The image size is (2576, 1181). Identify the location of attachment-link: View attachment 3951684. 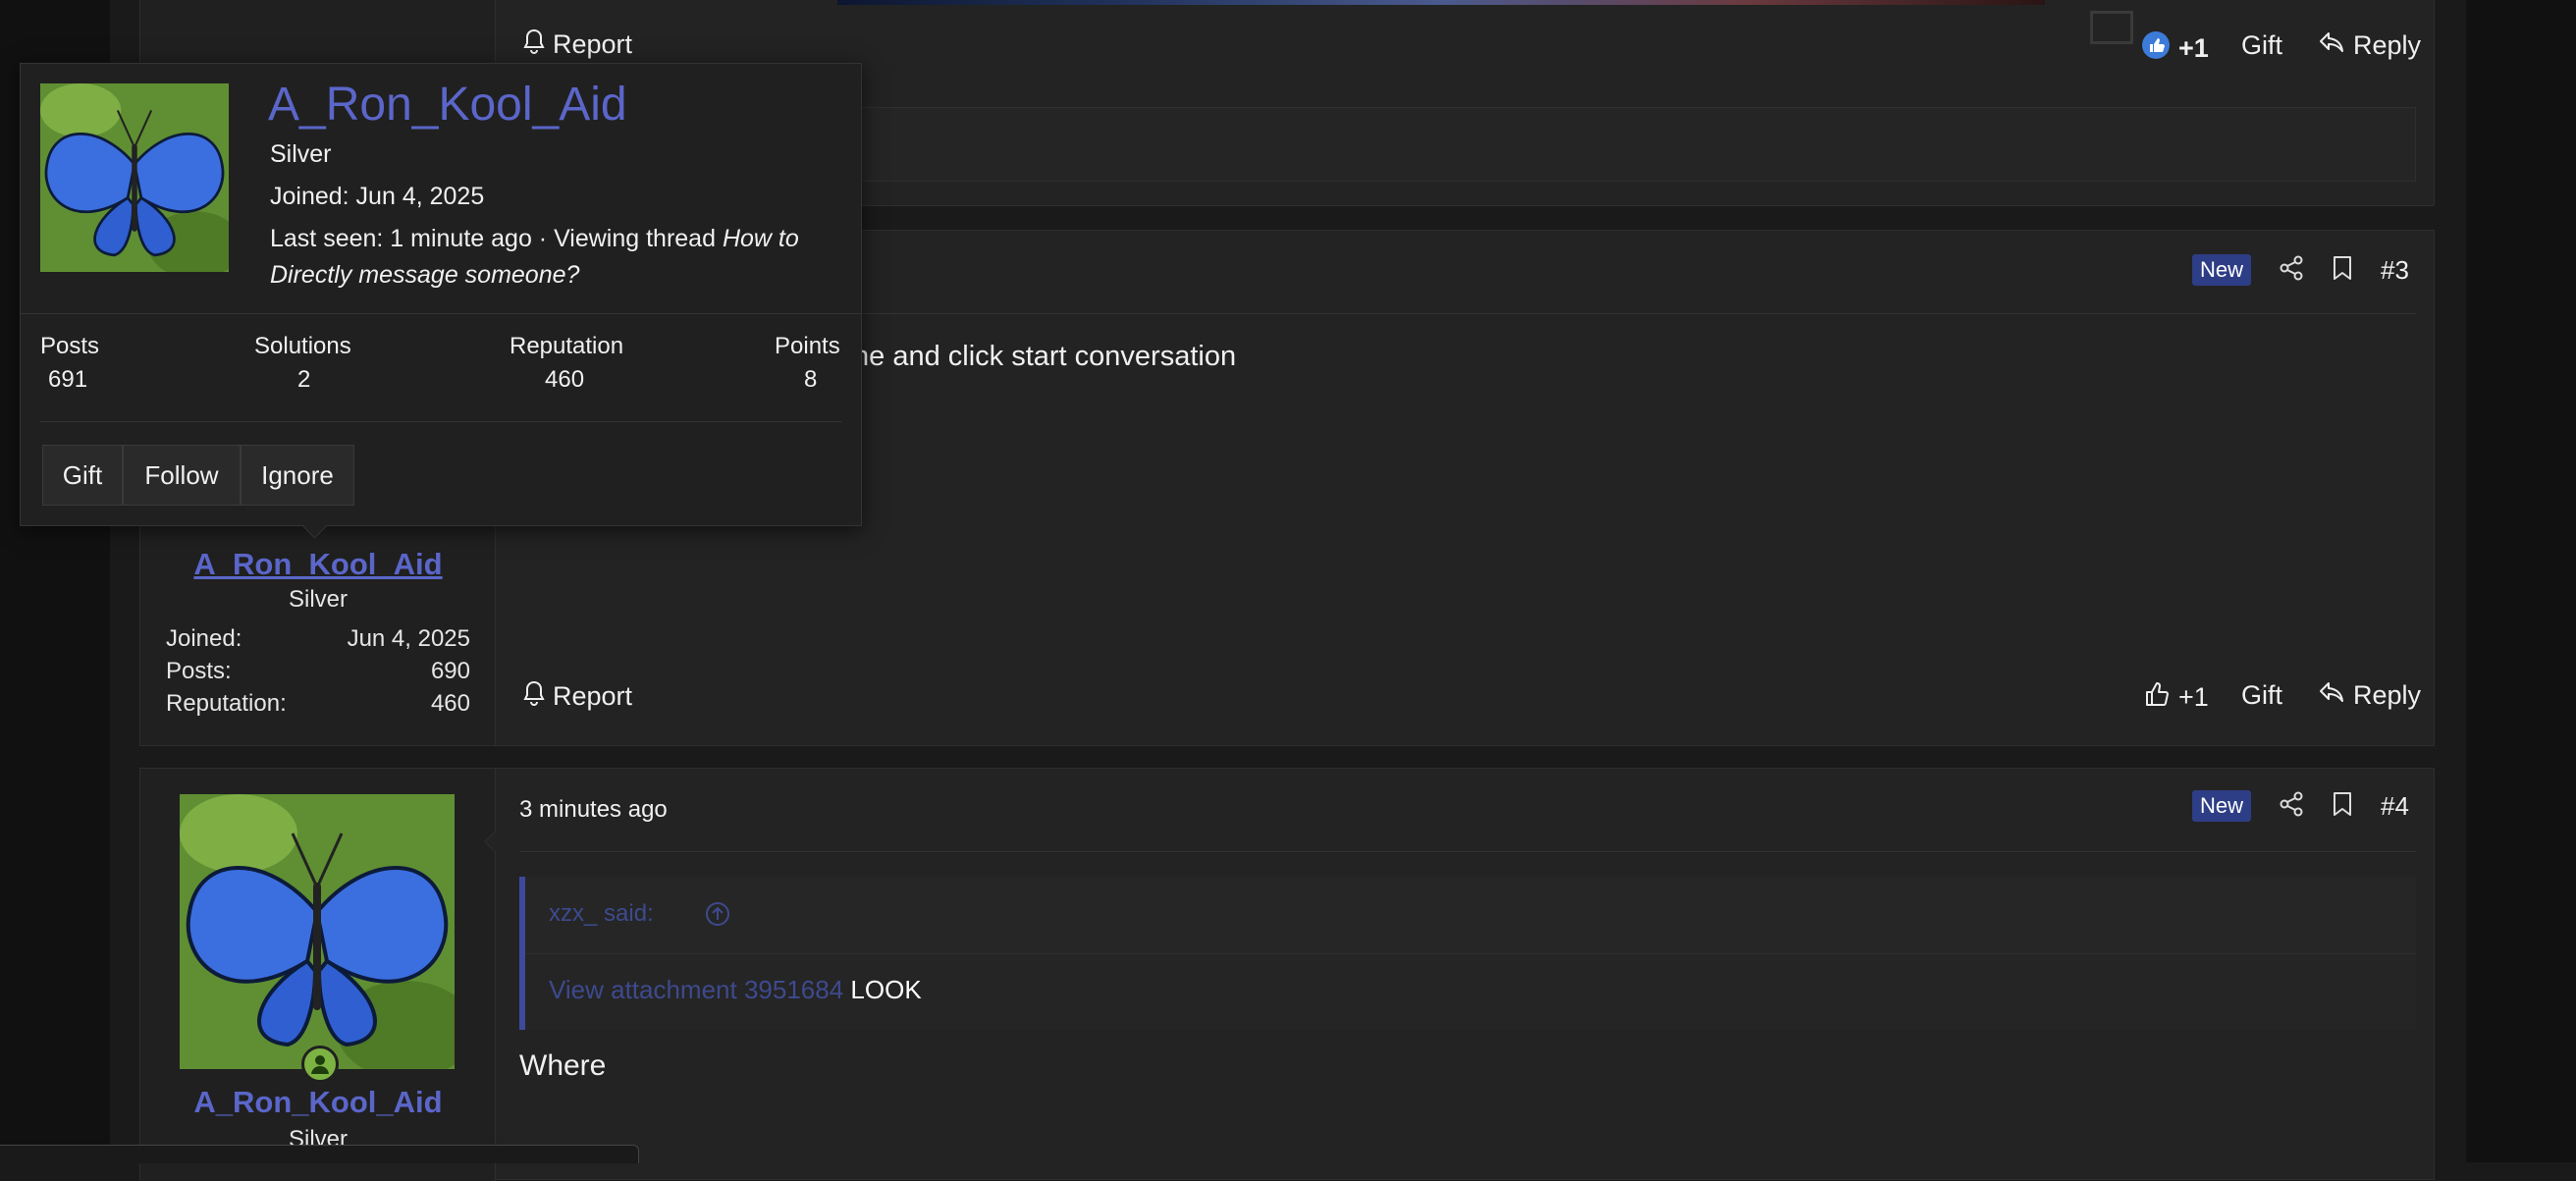
(696, 989).